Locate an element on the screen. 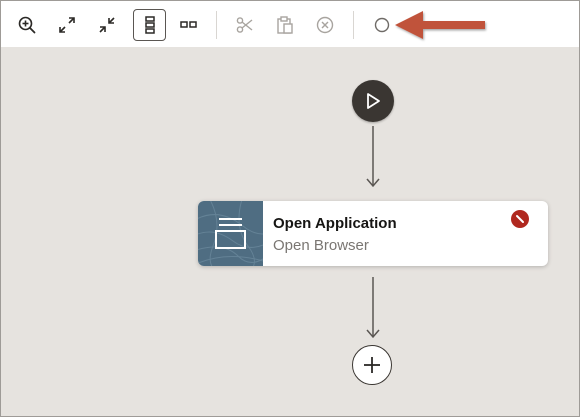 Image resolution: width=580 pixels, height=417 pixels. cut-button is located at coordinates (245, 25).